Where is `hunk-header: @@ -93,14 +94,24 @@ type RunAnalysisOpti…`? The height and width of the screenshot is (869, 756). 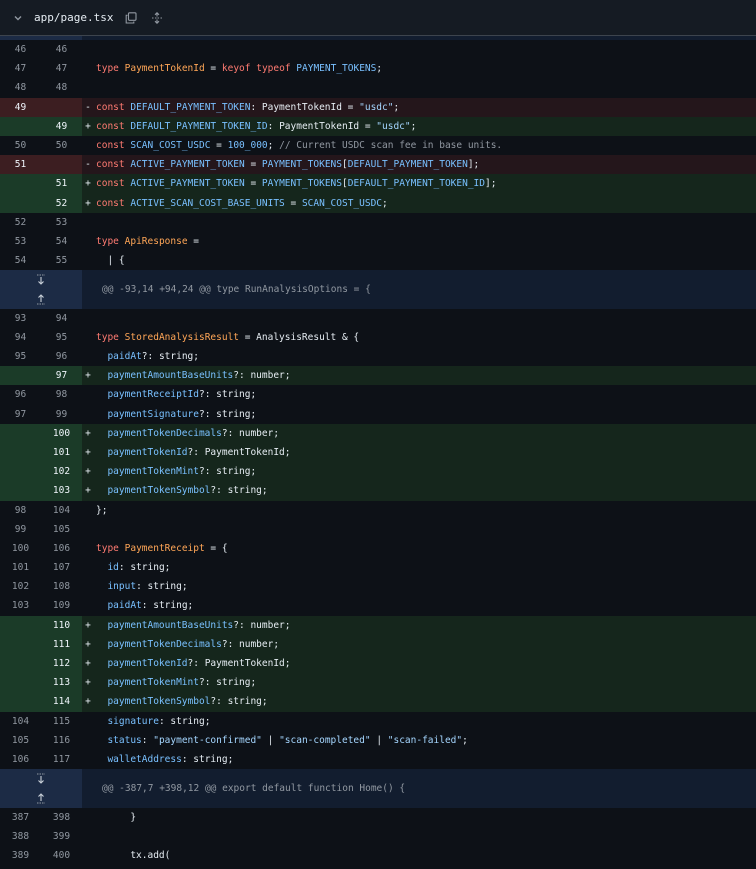 hunk-header: @@ -93,14 +94,24 @@ type RunAnalysisOpti… is located at coordinates (378, 289).